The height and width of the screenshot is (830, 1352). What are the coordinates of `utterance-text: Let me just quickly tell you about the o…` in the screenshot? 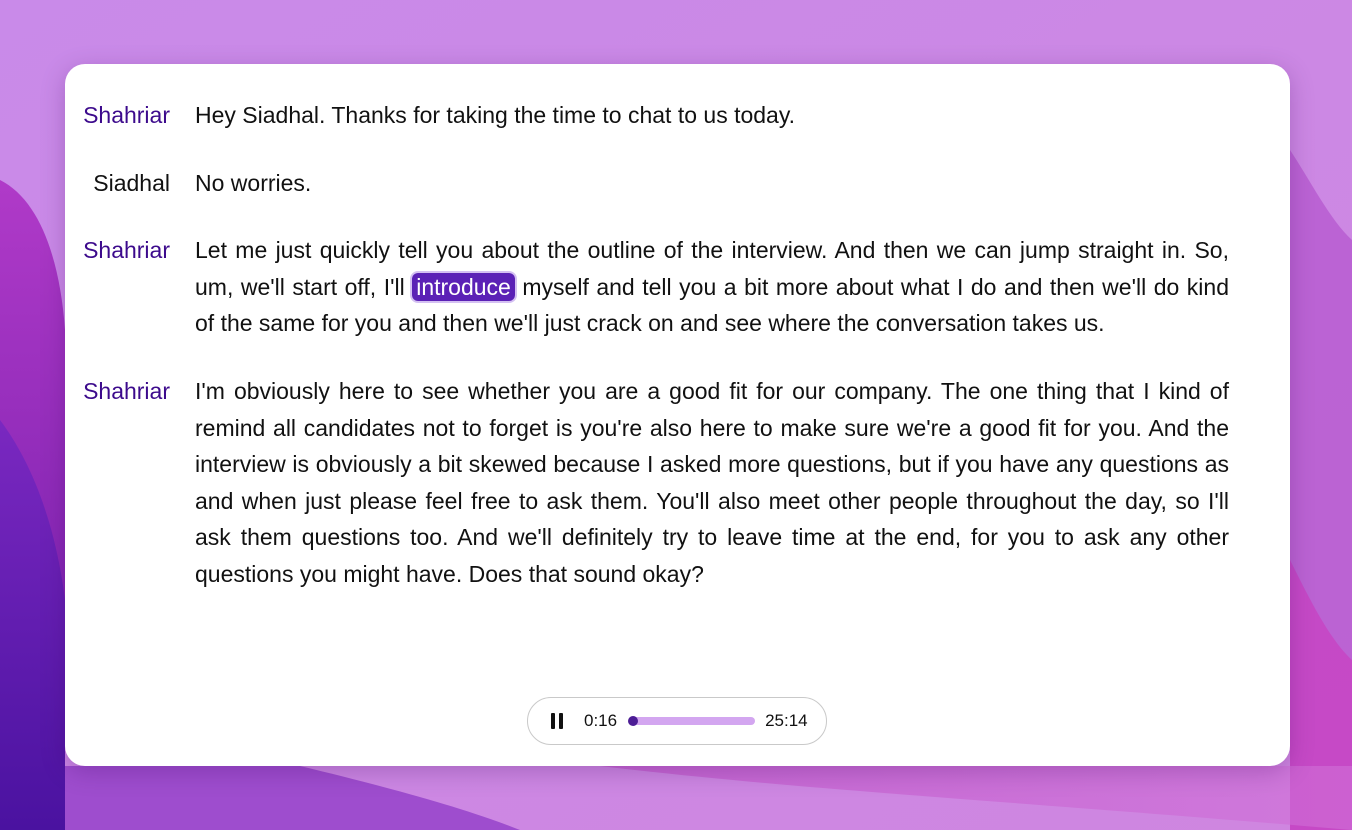 It's located at (712, 287).